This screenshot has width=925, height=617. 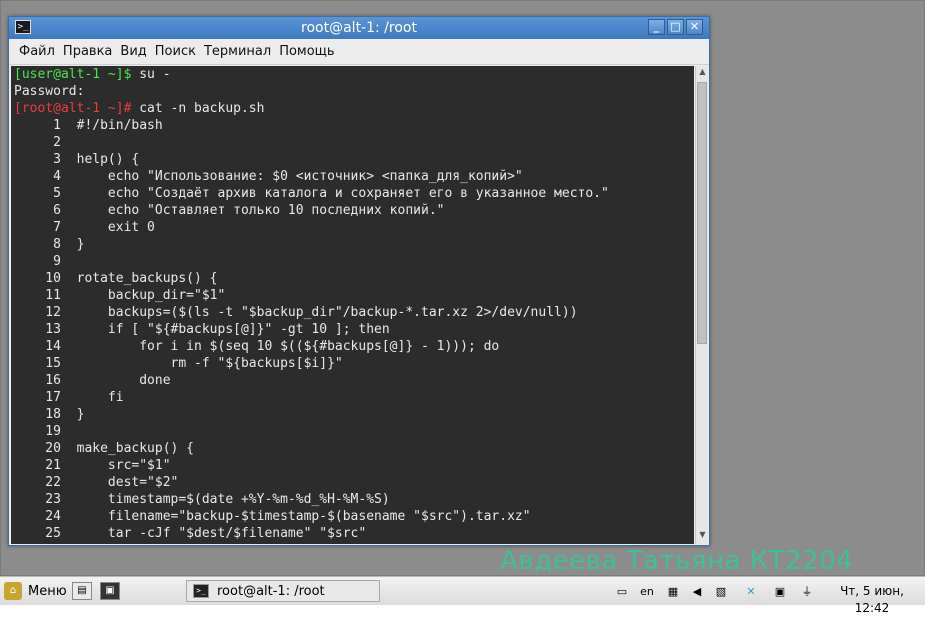 What do you see at coordinates (872, 599) in the screenshot?
I see `clock: Чт, 5 июн, 12:42` at bounding box center [872, 599].